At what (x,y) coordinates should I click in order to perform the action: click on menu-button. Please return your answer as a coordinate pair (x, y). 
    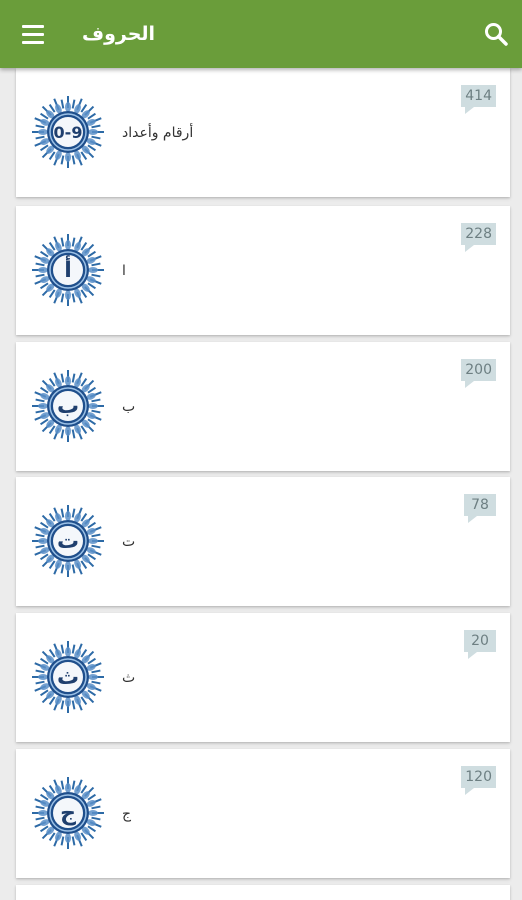
    Looking at the image, I should click on (33, 34).